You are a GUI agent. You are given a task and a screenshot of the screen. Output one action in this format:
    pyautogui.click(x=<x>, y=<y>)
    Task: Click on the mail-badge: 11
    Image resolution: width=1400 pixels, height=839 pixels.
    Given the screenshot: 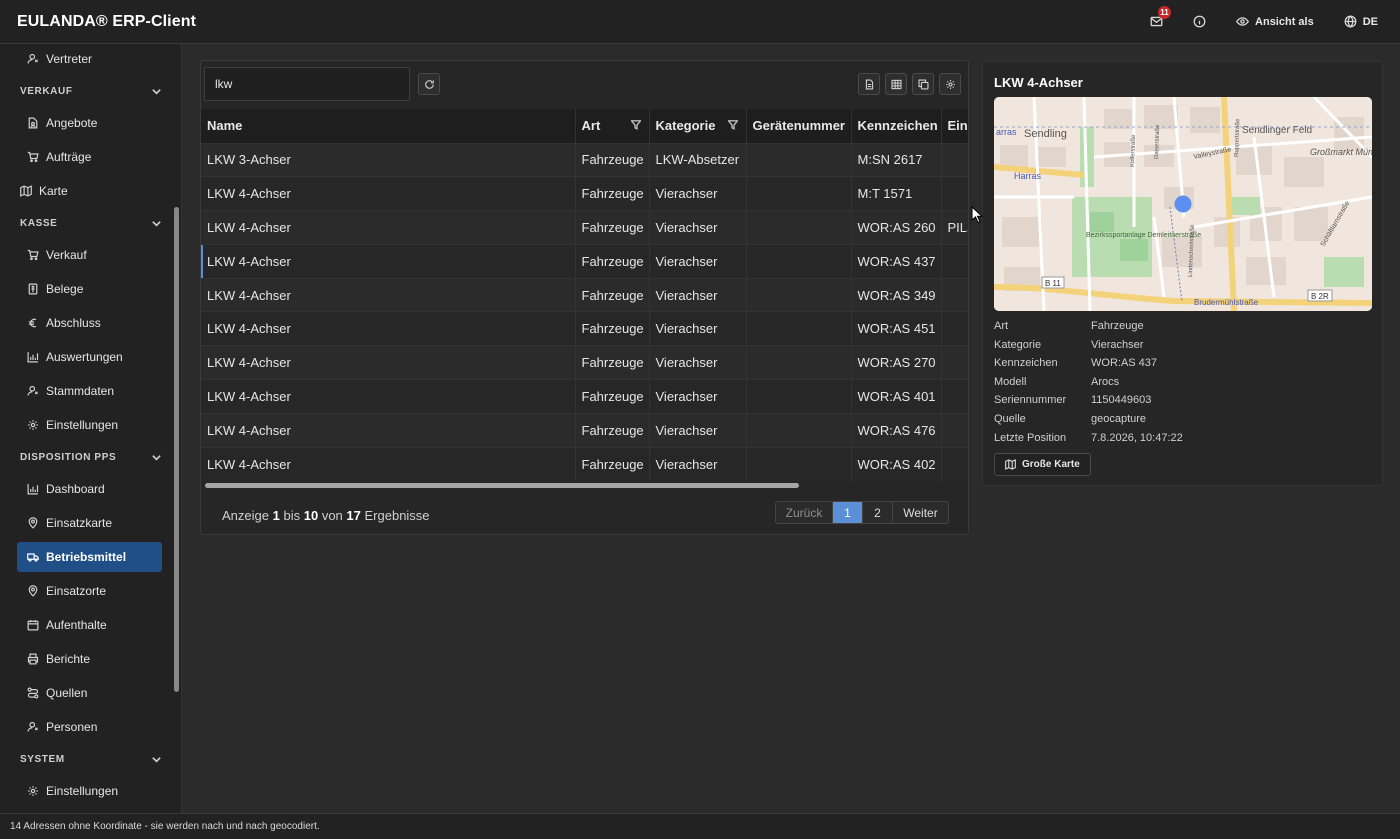 What is the action you would take?
    pyautogui.click(x=1165, y=12)
    